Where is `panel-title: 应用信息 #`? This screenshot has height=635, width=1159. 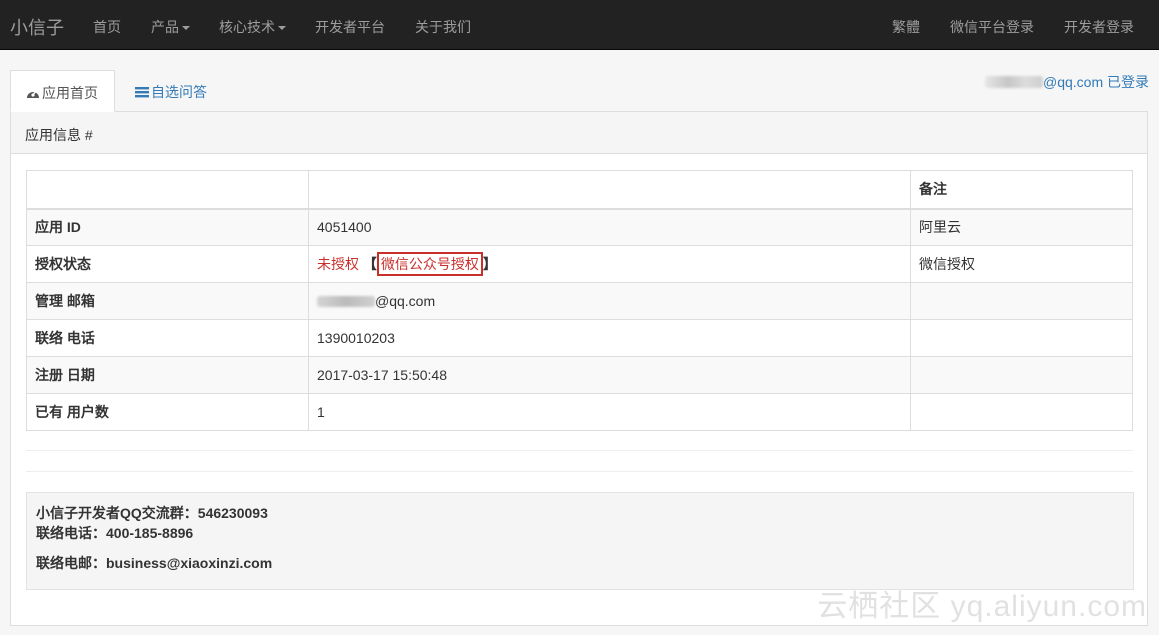
panel-title: 应用信息 # is located at coordinates (579, 133).